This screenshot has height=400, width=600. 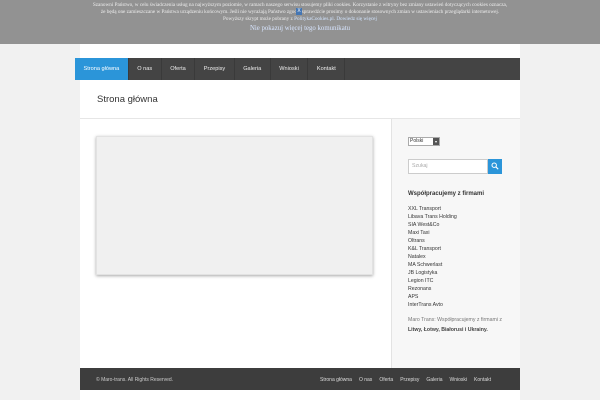 I want to click on footer-link-about: O nas, so click(x=365, y=380).